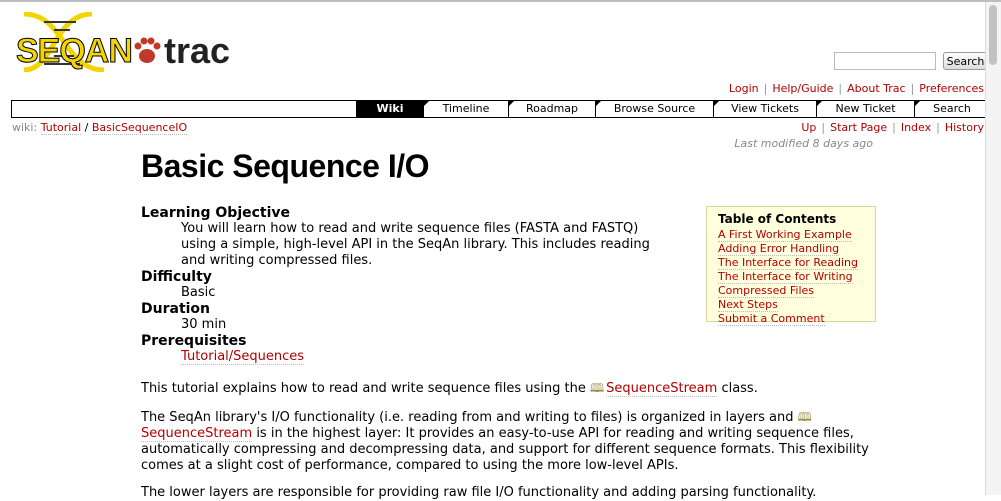 This screenshot has height=501, width=1001. I want to click on preferences-link: Preferences, so click(951, 88).